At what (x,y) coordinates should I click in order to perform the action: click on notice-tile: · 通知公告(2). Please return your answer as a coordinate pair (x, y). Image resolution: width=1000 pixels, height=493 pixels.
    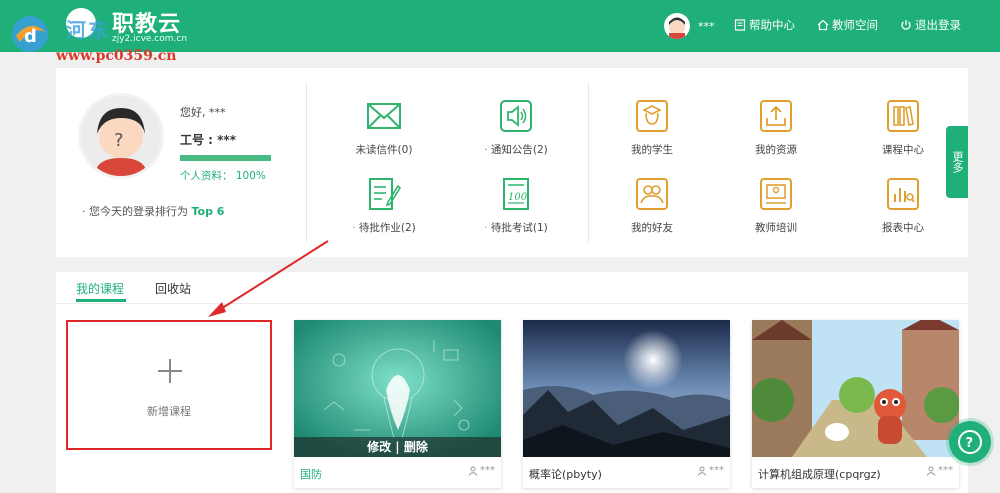
    Looking at the image, I should click on (516, 133).